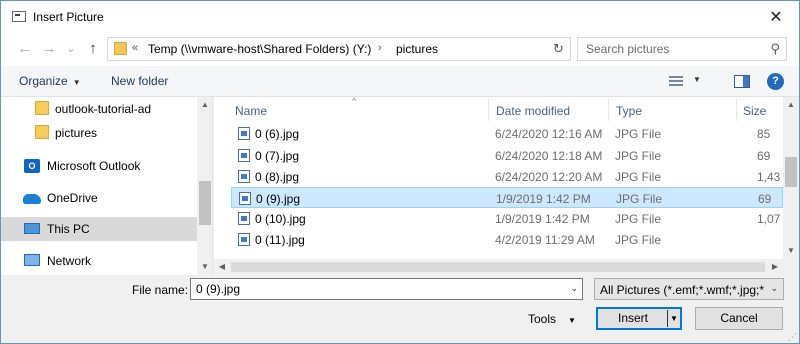  I want to click on search-box: Search pictures ⚲, so click(682, 49).